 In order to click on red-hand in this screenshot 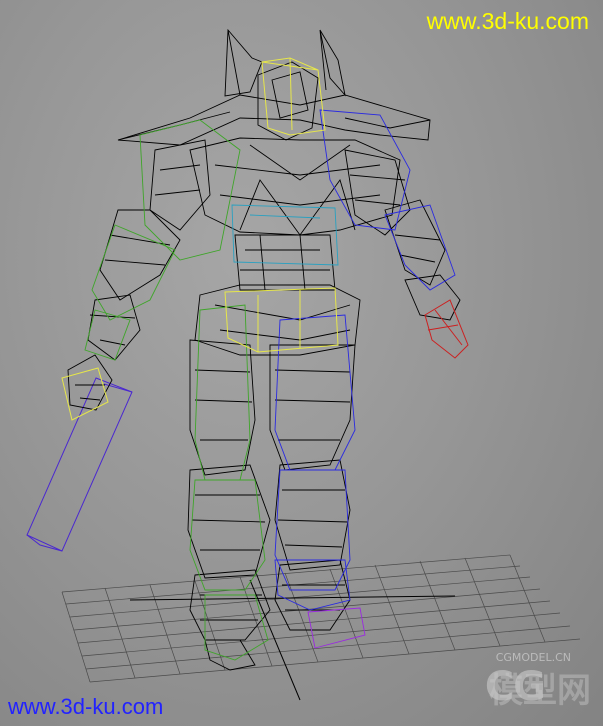, I will do `click(446, 329)`.